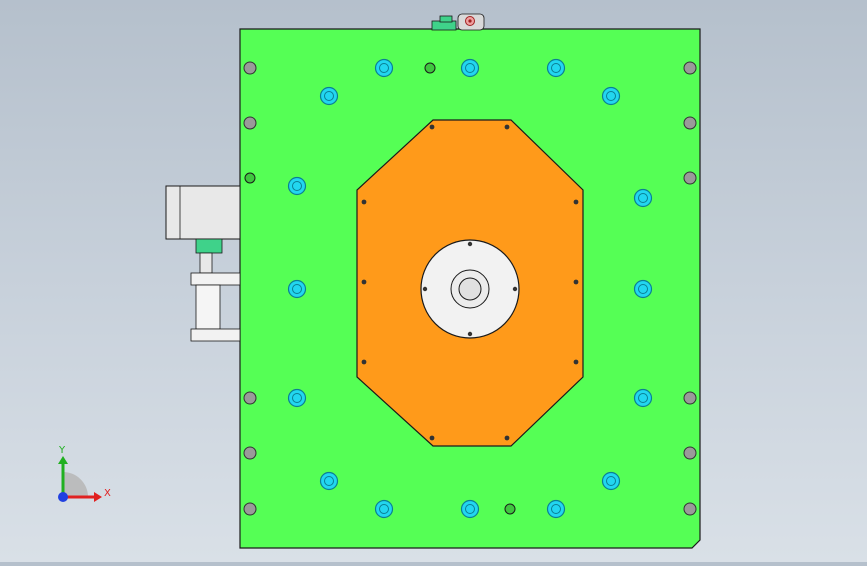  I want to click on triad-y-label: Y, so click(62, 450).